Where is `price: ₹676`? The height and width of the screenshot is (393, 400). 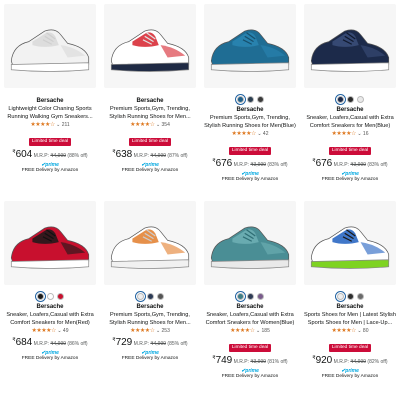 price: ₹676 is located at coordinates (222, 163).